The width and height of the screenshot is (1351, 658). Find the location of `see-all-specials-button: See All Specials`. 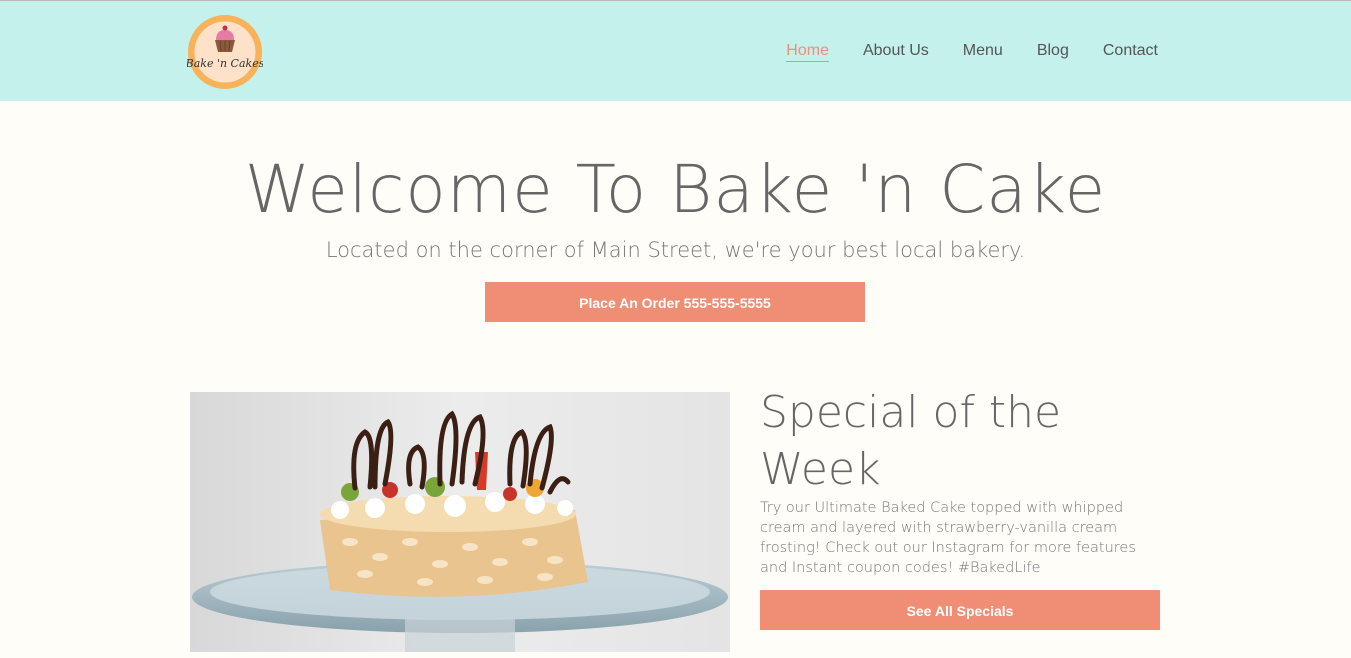

see-all-specials-button: See All Specials is located at coordinates (960, 610).